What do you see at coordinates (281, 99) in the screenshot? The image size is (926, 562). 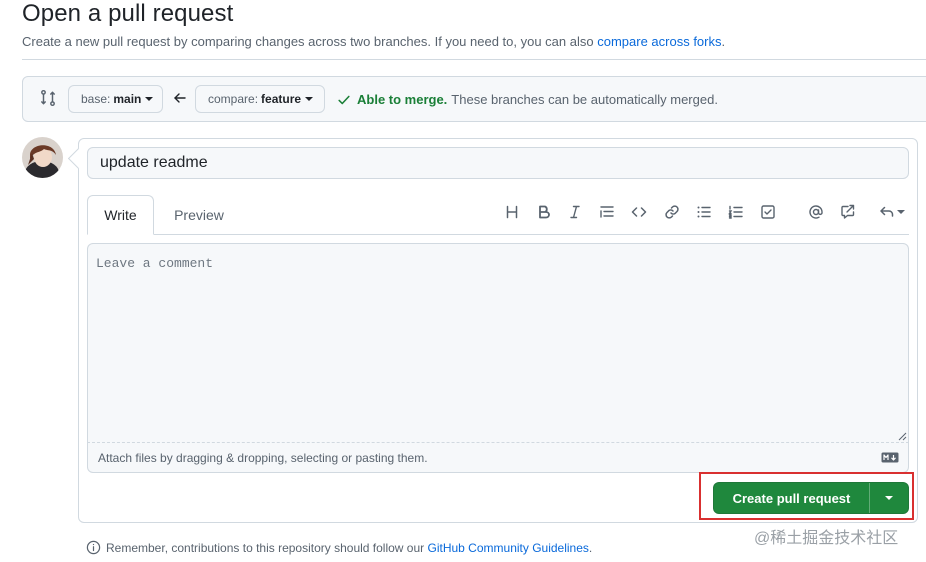 I see `compare-branch-name: feature` at bounding box center [281, 99].